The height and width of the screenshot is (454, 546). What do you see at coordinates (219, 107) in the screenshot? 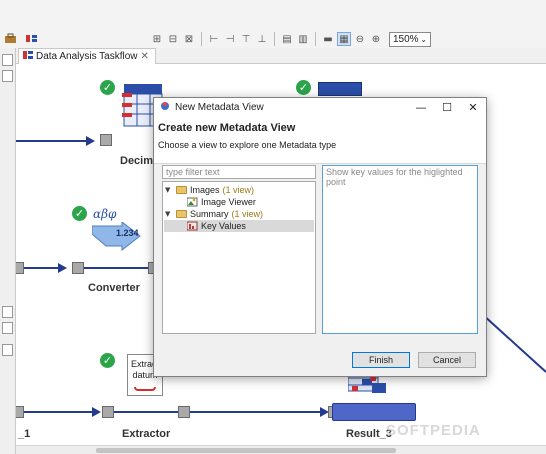
I see `dialog-window-title: New Metadata View` at bounding box center [219, 107].